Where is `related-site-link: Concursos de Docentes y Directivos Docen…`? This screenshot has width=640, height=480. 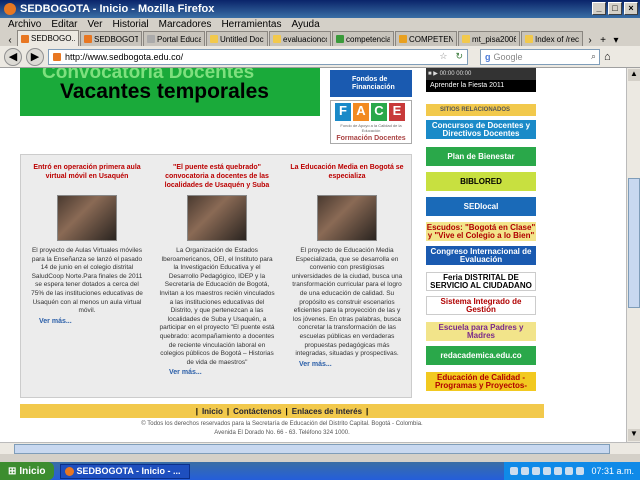 related-site-link: Concursos de Docentes y Directivos Docen… is located at coordinates (481, 129).